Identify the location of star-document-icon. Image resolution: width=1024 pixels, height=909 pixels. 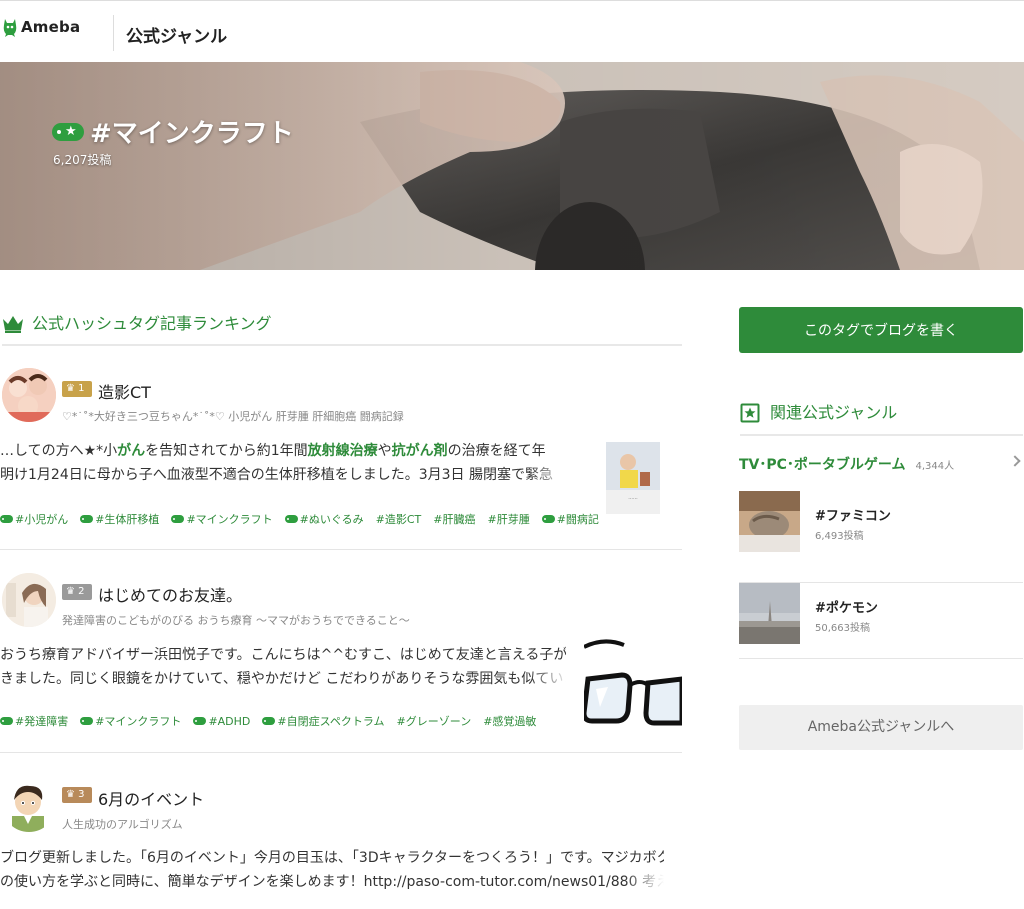
(750, 413).